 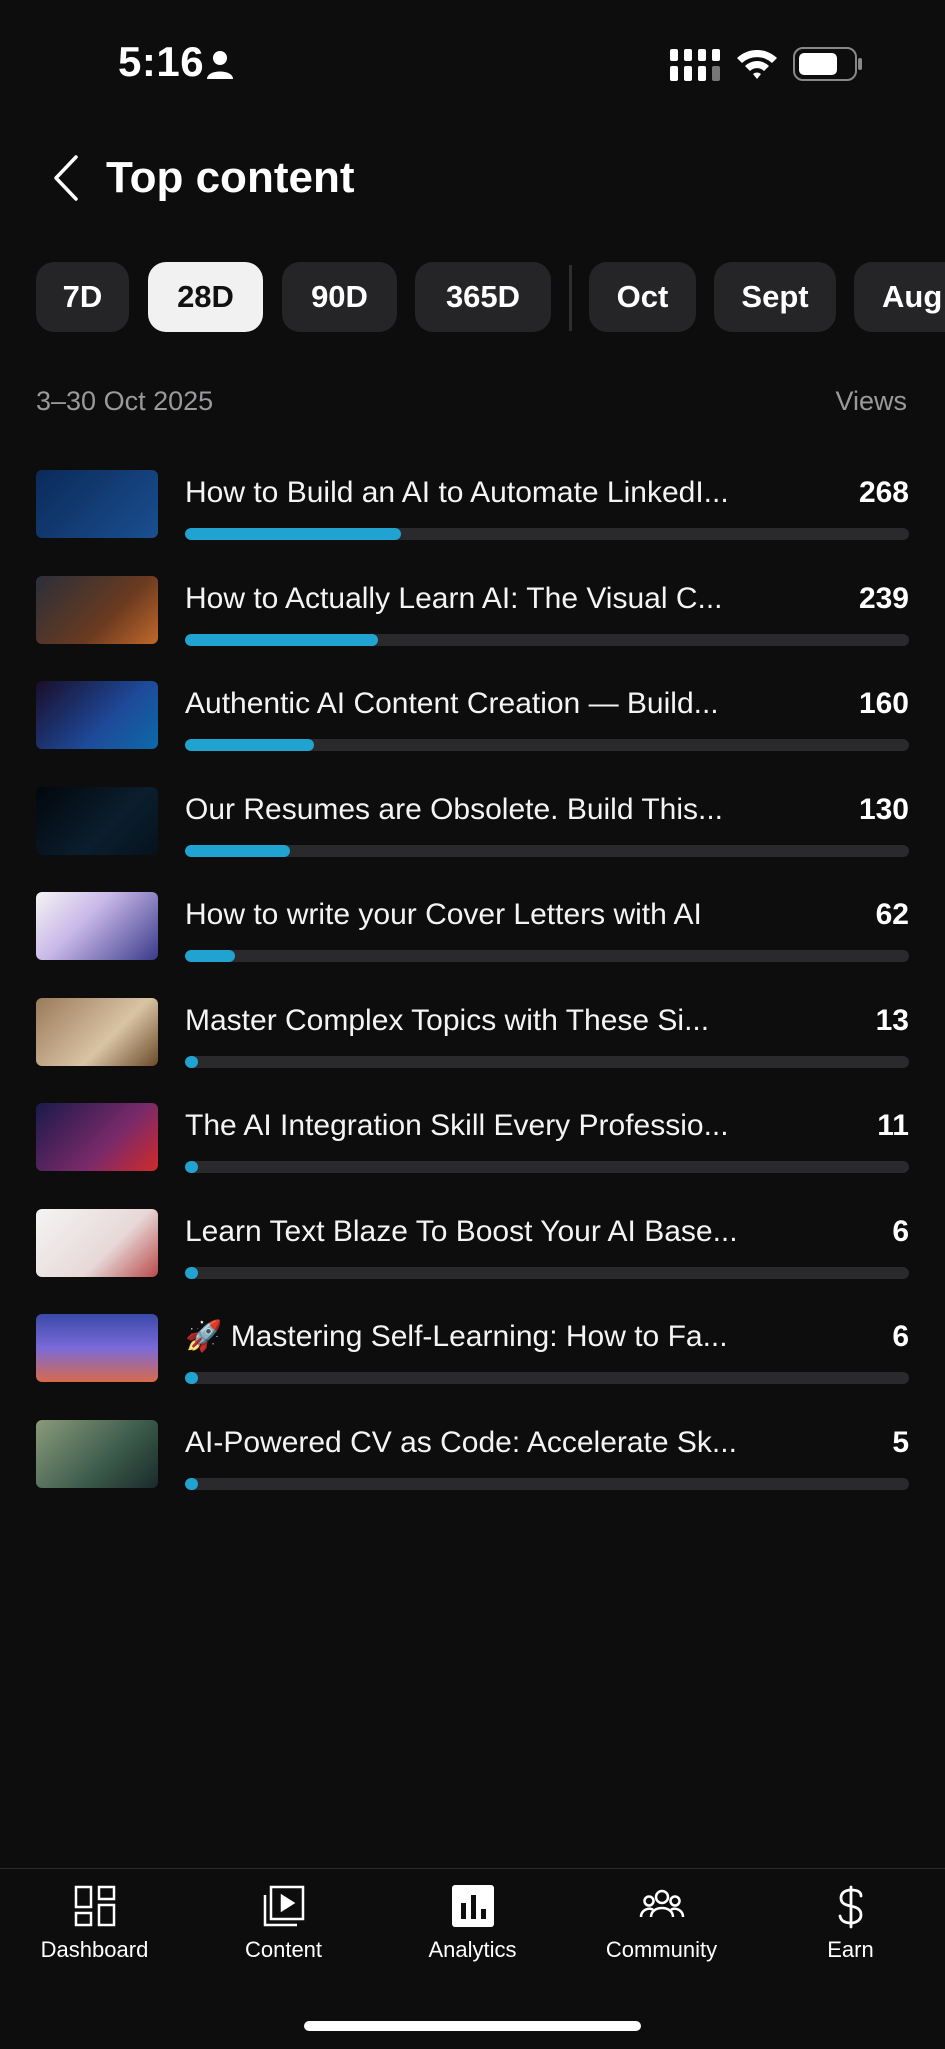 I want to click on nav-analytics: Analytics, so click(x=472, y=1929).